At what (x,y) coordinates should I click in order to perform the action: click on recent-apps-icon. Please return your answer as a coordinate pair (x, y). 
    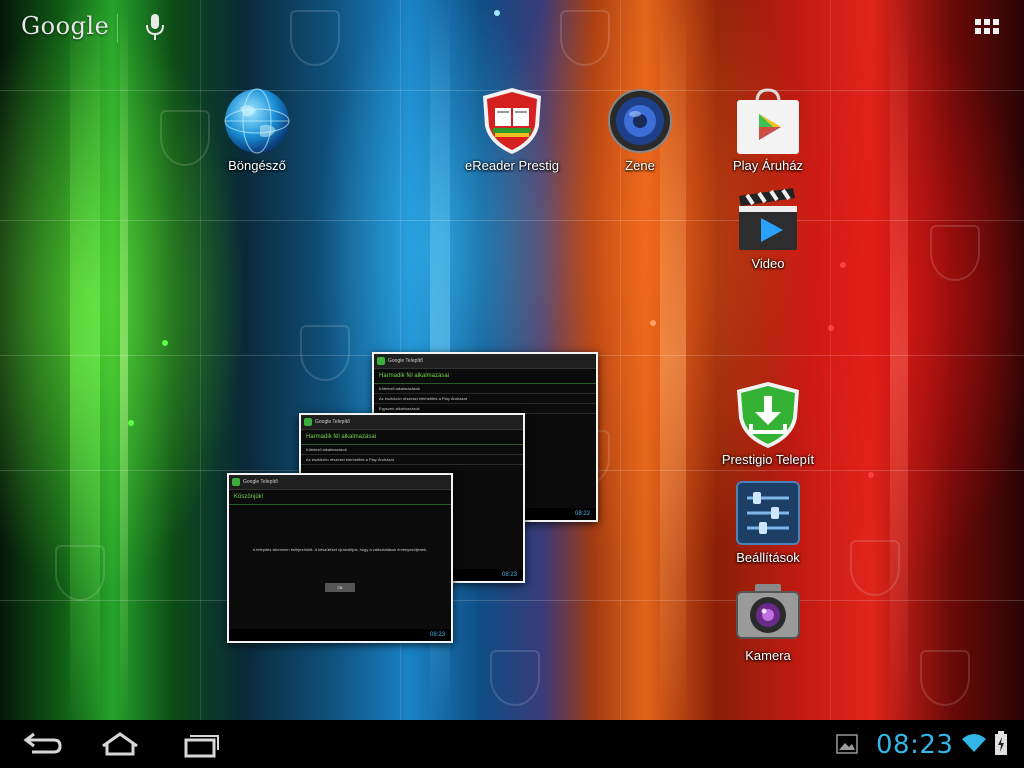
    Looking at the image, I should click on (201, 744).